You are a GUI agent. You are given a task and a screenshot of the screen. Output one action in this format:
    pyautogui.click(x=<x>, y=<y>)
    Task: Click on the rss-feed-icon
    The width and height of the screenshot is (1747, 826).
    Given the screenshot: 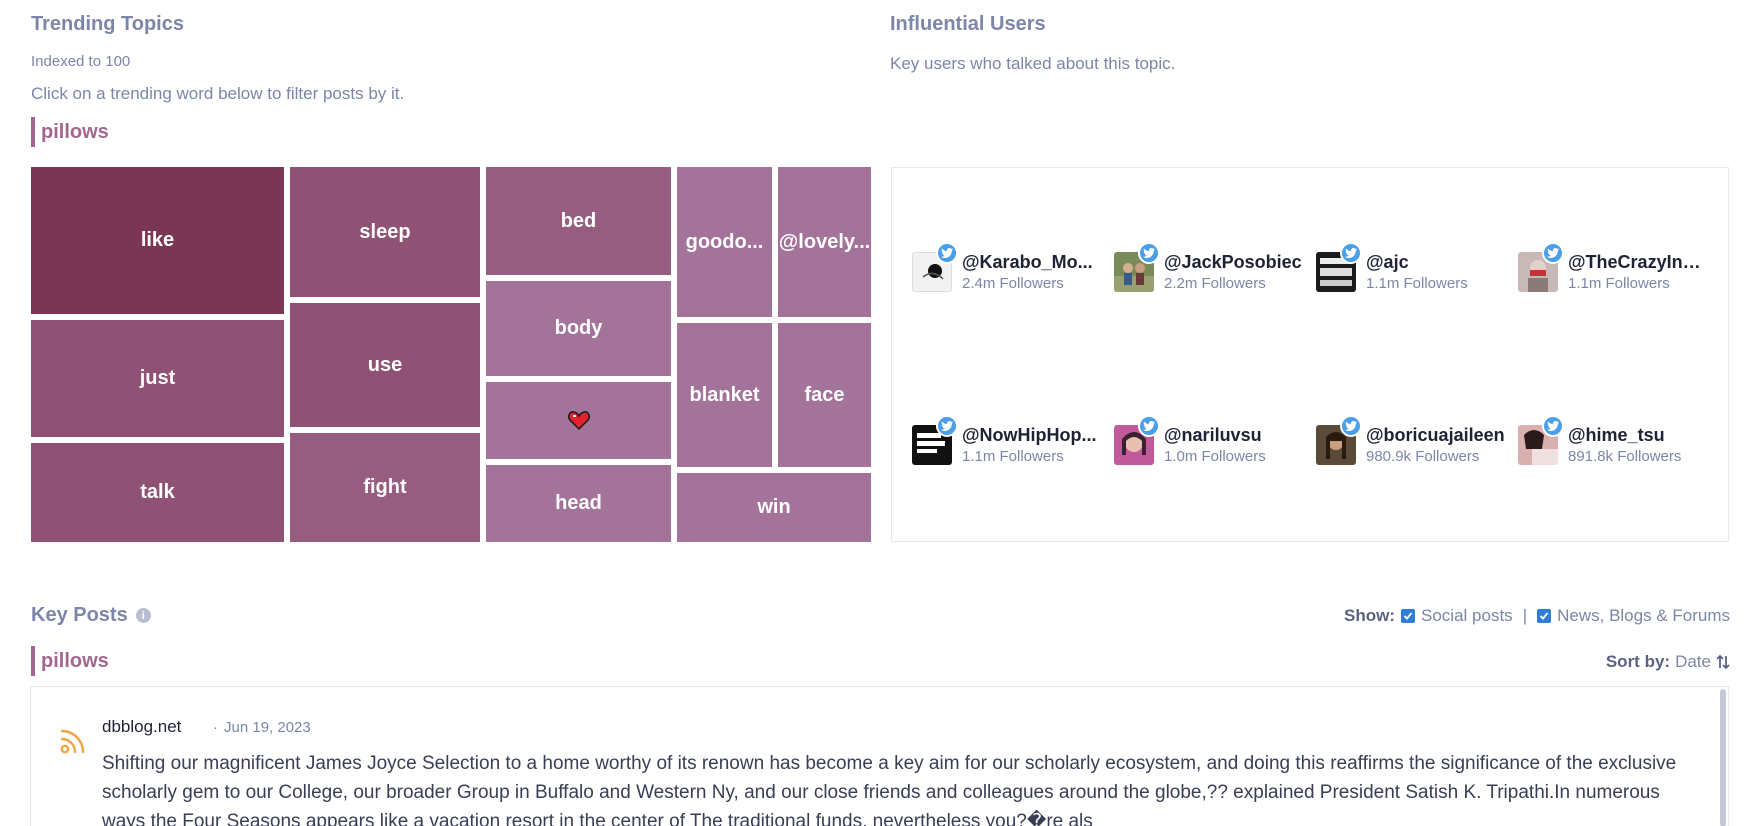 What is the action you would take?
    pyautogui.click(x=72, y=741)
    